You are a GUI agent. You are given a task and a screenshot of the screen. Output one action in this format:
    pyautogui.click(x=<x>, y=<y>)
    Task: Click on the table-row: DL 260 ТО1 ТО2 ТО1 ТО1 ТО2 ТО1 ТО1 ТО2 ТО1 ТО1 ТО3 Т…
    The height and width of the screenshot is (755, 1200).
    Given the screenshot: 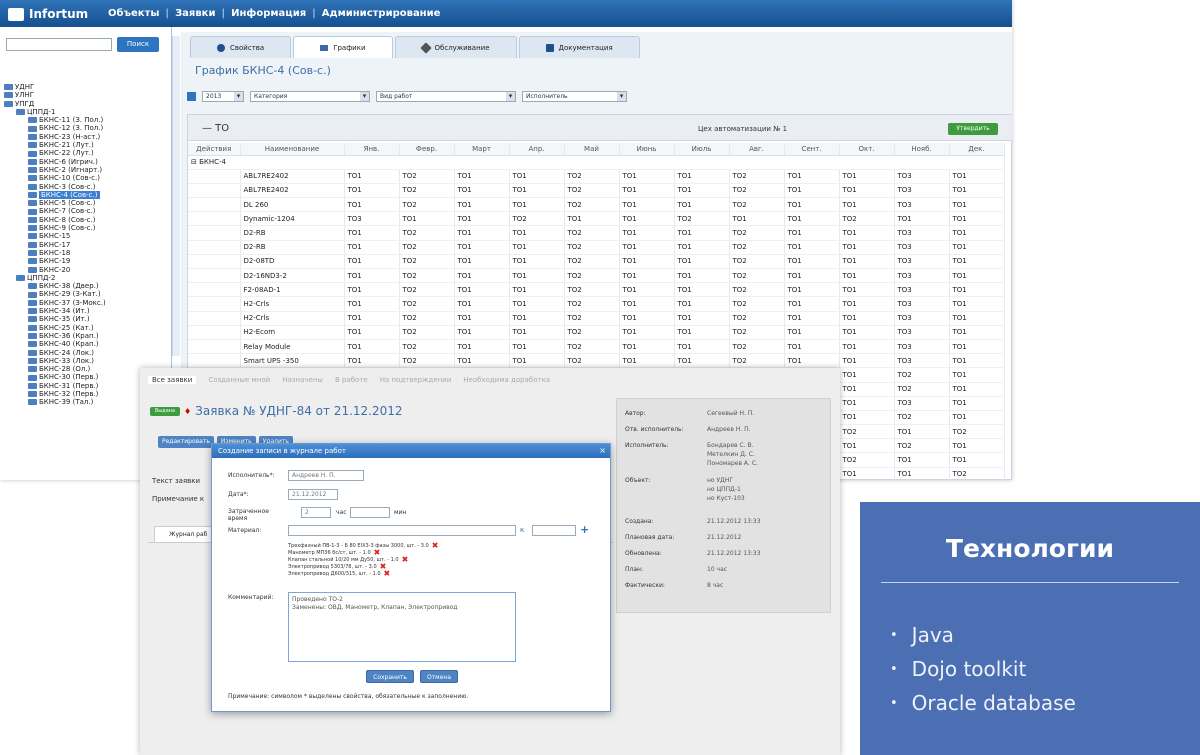 What is the action you would take?
    pyautogui.click(x=596, y=205)
    